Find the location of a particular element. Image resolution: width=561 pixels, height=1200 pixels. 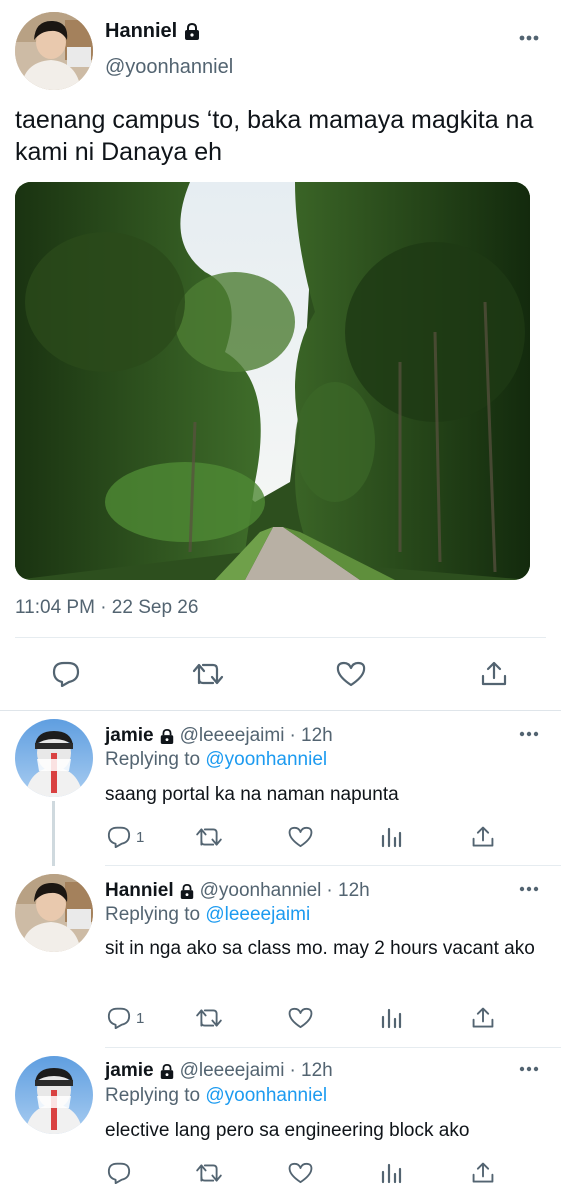

reply-header: Hanniel @yoonhanniel · 12h is located at coordinates (237, 891).